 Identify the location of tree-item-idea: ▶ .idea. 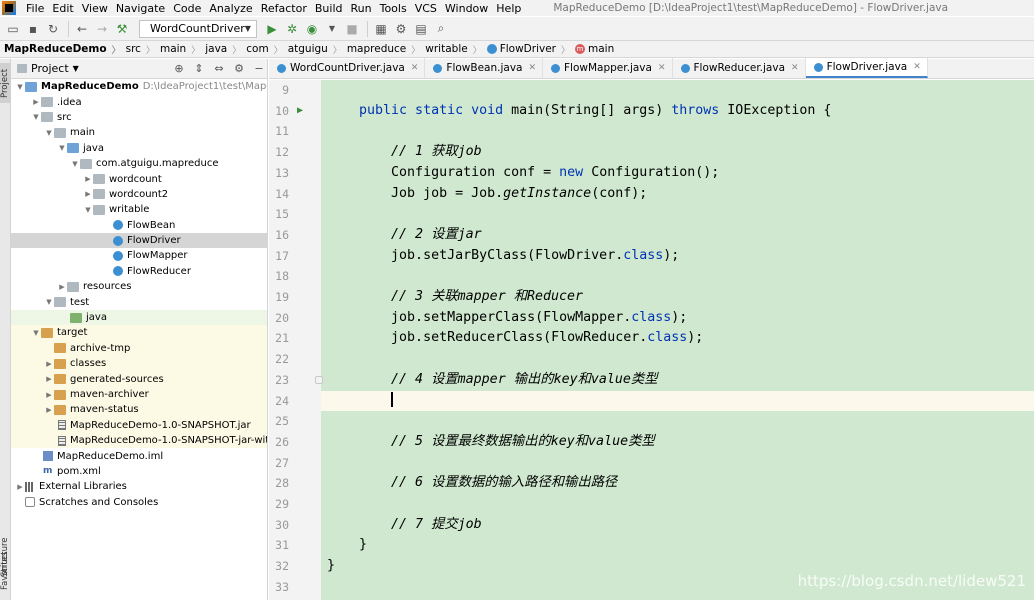
(139, 101).